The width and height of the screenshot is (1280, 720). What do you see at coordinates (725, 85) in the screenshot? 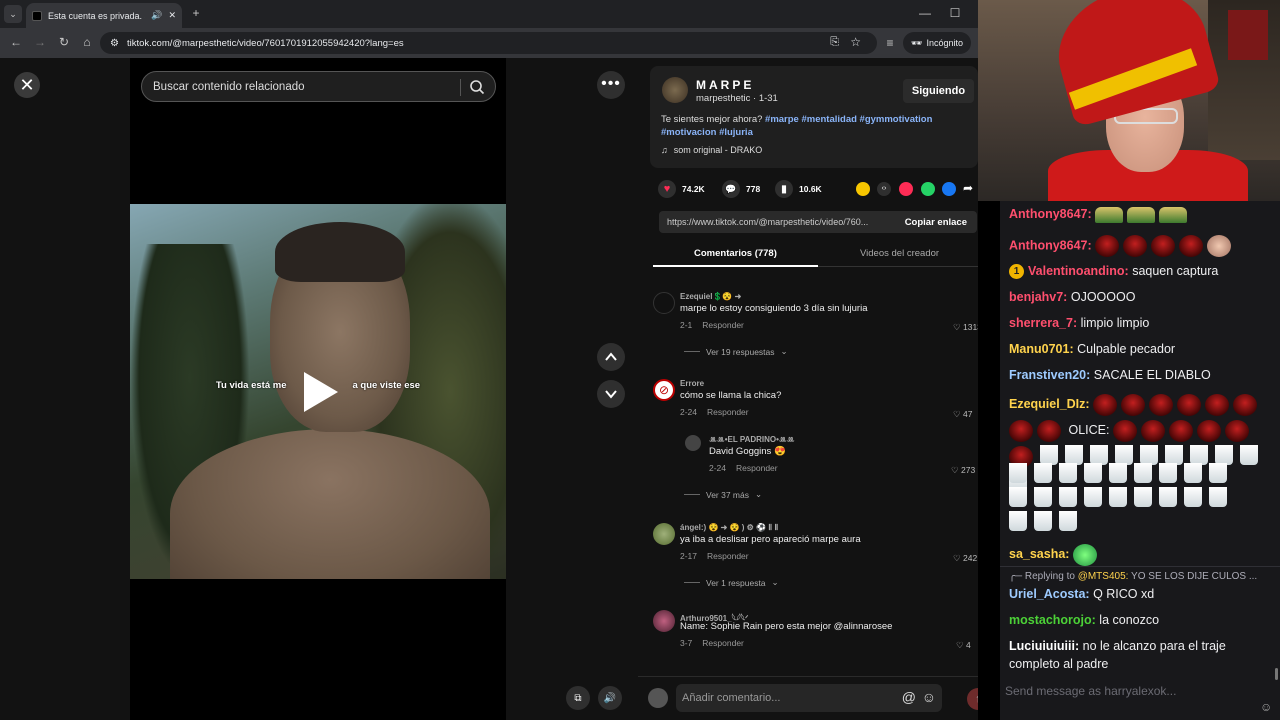
I see `author-username: MARPE` at bounding box center [725, 85].